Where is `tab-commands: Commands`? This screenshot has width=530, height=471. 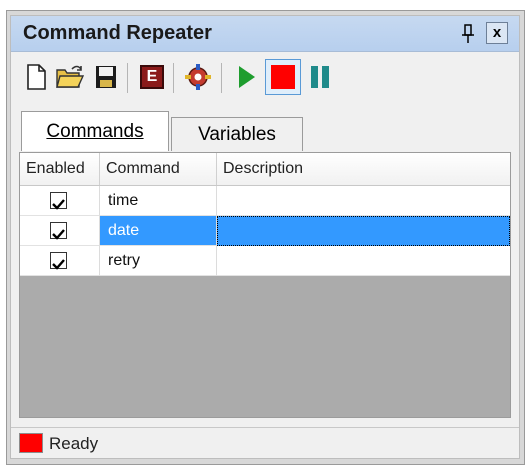
tab-commands: Commands is located at coordinates (95, 131).